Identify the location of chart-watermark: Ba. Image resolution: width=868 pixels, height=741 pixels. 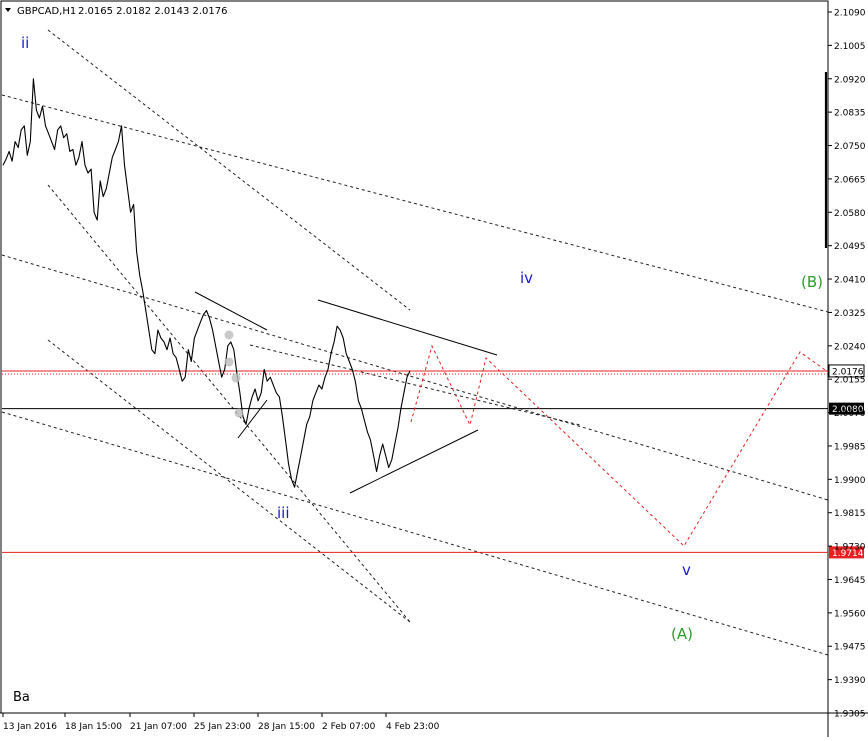
(21, 697).